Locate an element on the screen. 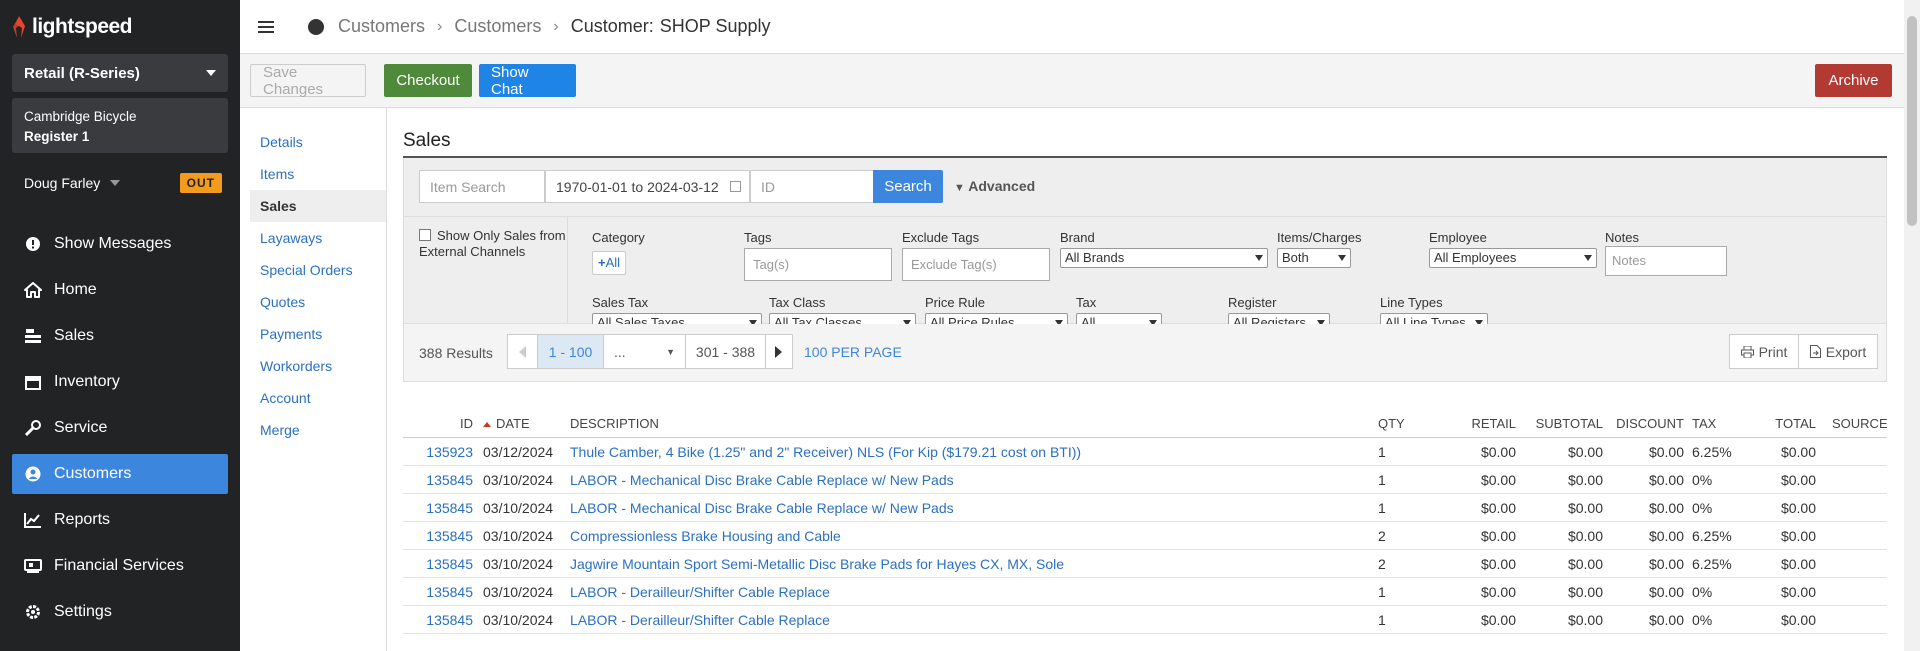 This screenshot has height=651, width=1920. breadcrumb-current-customer: SHOP Supply is located at coordinates (715, 26).